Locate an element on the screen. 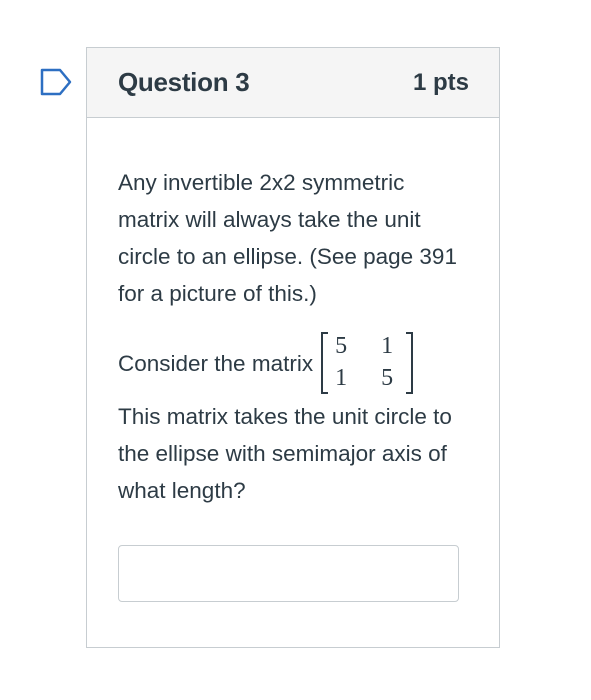 This screenshot has height=700, width=591. matrix-left-bracket is located at coordinates (325, 363).